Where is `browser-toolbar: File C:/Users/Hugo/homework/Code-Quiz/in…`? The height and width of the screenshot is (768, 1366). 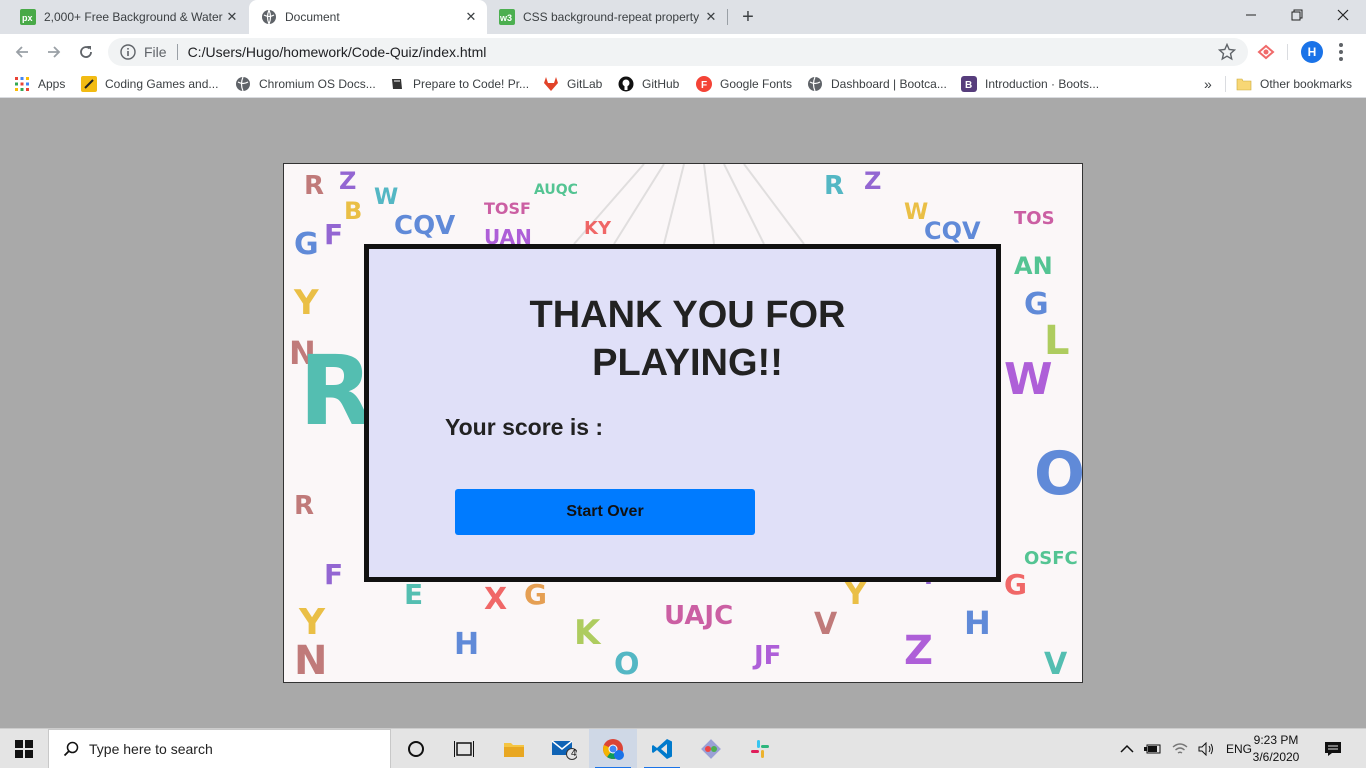
browser-toolbar: File C:/Users/Hugo/homework/Code-Quiz/in… is located at coordinates (683, 52).